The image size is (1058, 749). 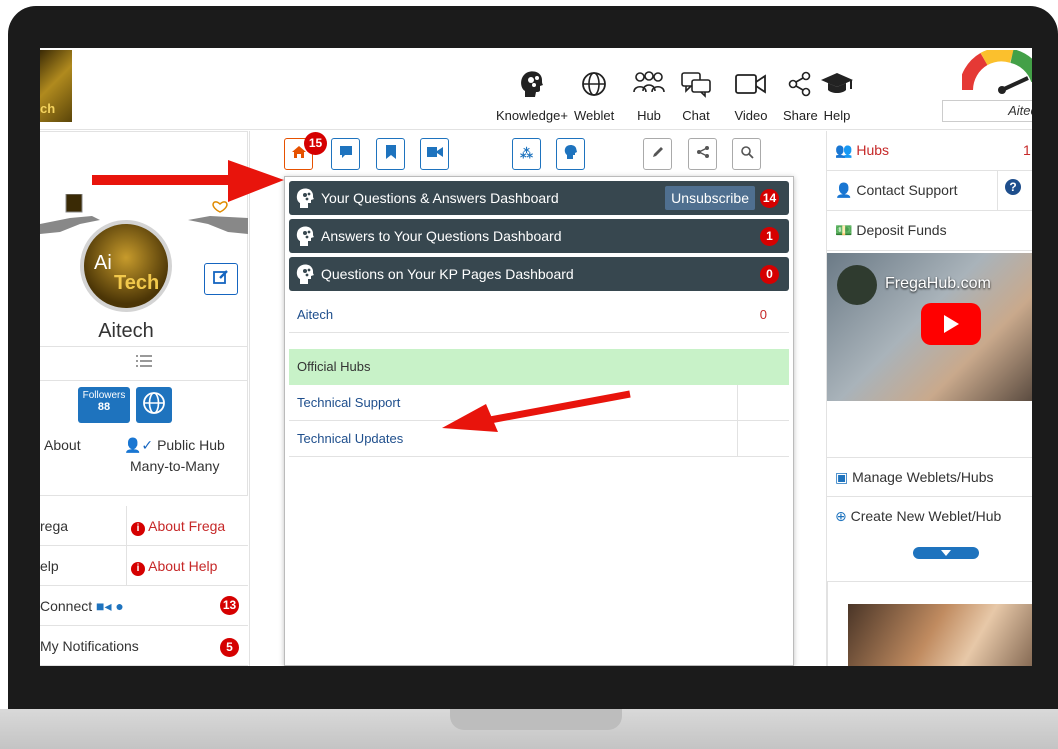 I want to click on share-button, so click(x=702, y=154).